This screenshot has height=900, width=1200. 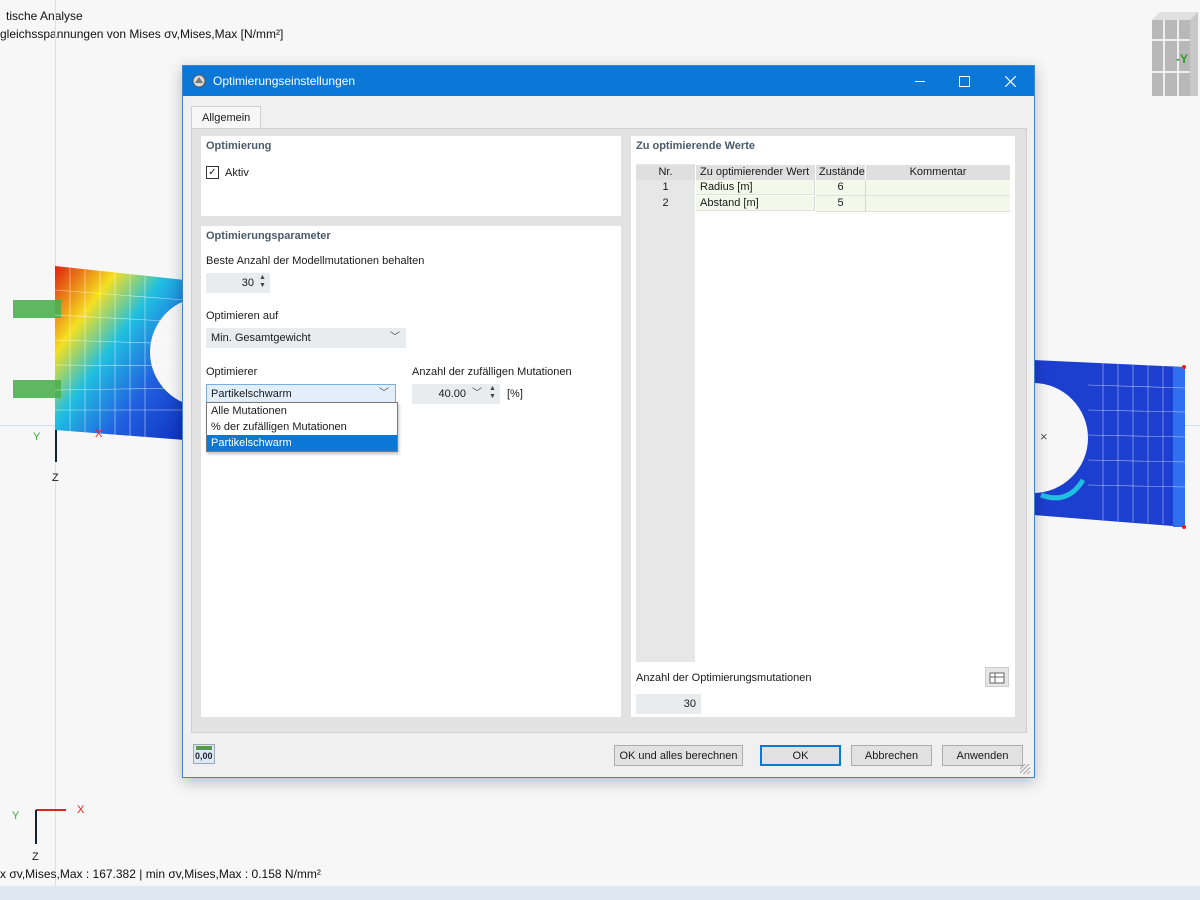 I want to click on fem-model-right, so click(x=1109, y=444).